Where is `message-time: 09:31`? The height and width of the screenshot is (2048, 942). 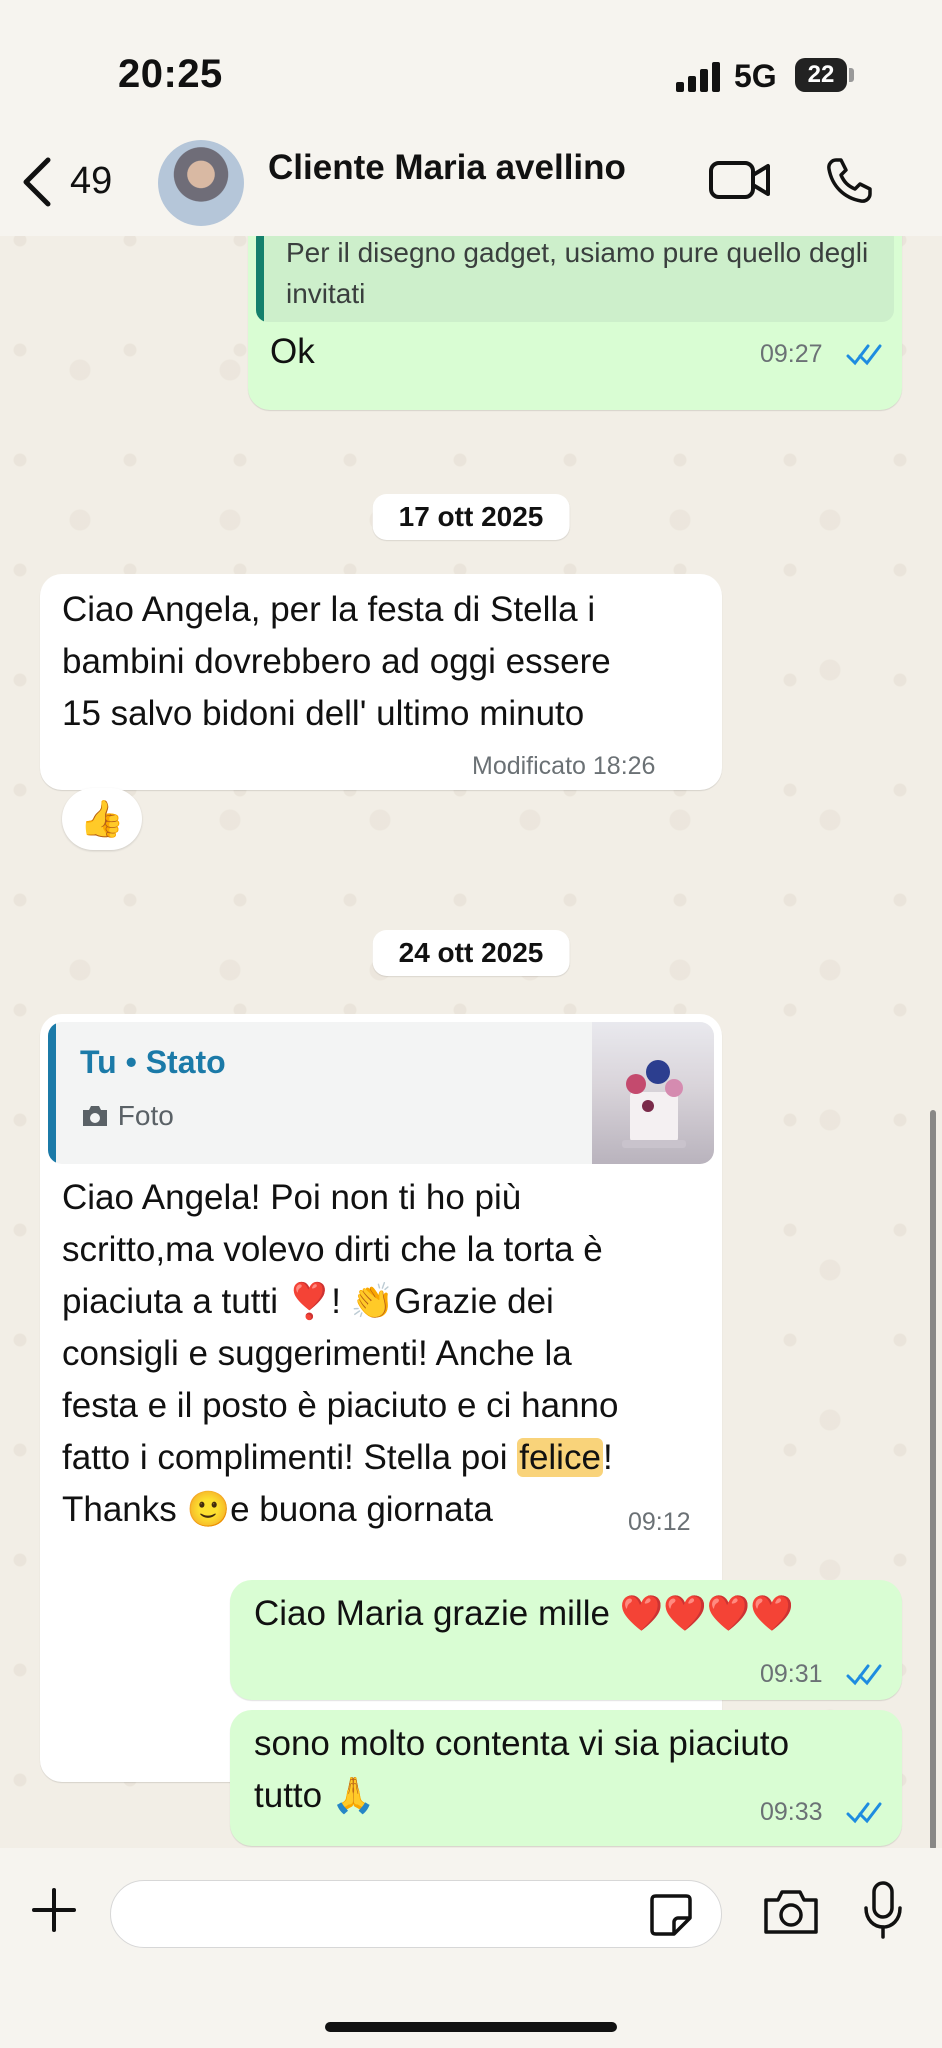 message-time: 09:31 is located at coordinates (791, 1674).